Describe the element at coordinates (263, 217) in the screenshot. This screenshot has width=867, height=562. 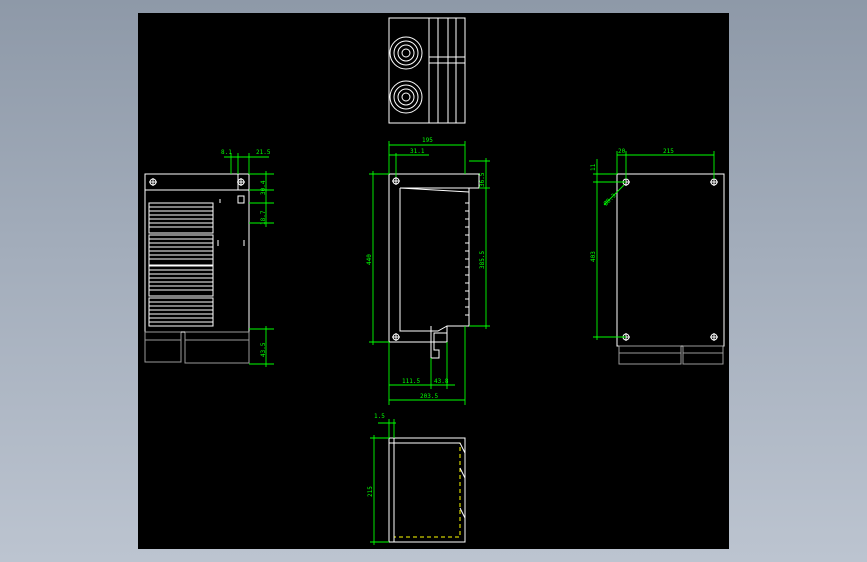
I see `dim-left-4: 18.7` at that location.